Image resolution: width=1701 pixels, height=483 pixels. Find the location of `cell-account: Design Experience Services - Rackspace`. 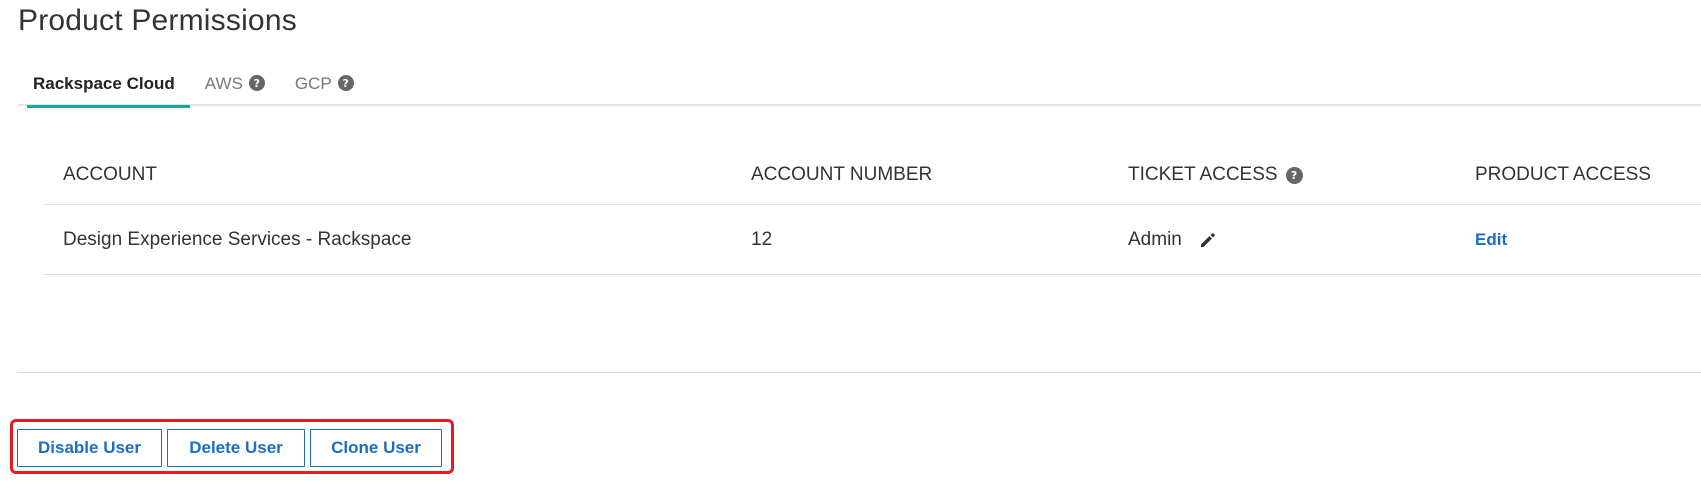

cell-account: Design Experience Services - Rackspace is located at coordinates (387, 240).